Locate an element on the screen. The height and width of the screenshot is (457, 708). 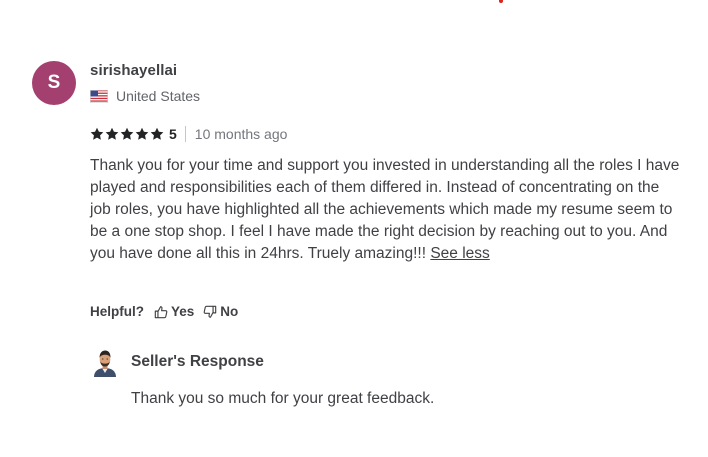
no-label: No is located at coordinates (229, 311).